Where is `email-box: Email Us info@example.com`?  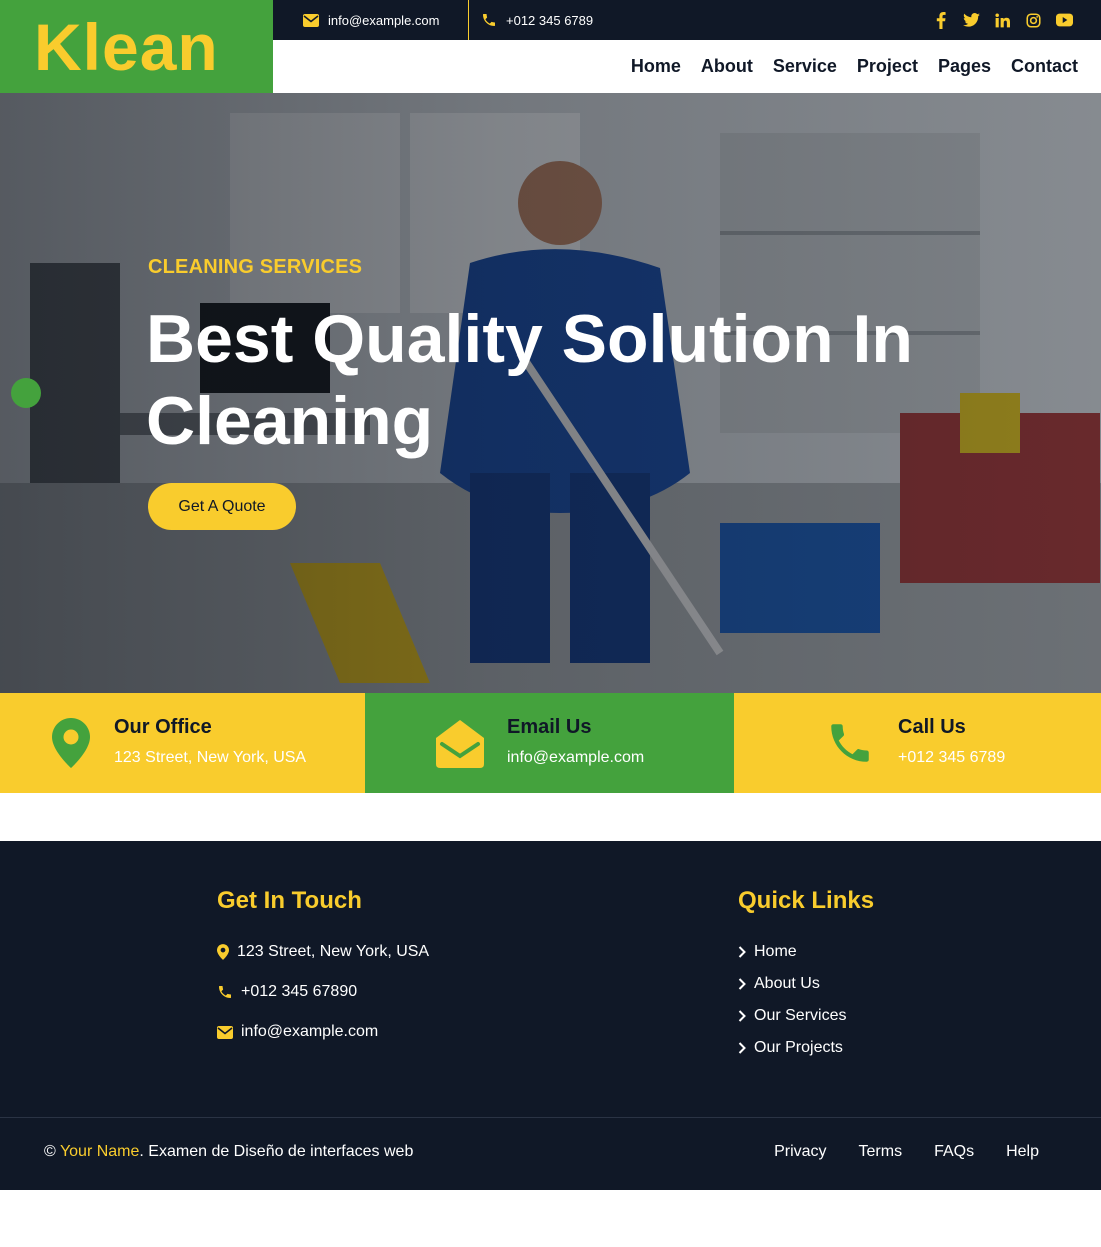
email-box: Email Us info@example.com is located at coordinates (549, 743).